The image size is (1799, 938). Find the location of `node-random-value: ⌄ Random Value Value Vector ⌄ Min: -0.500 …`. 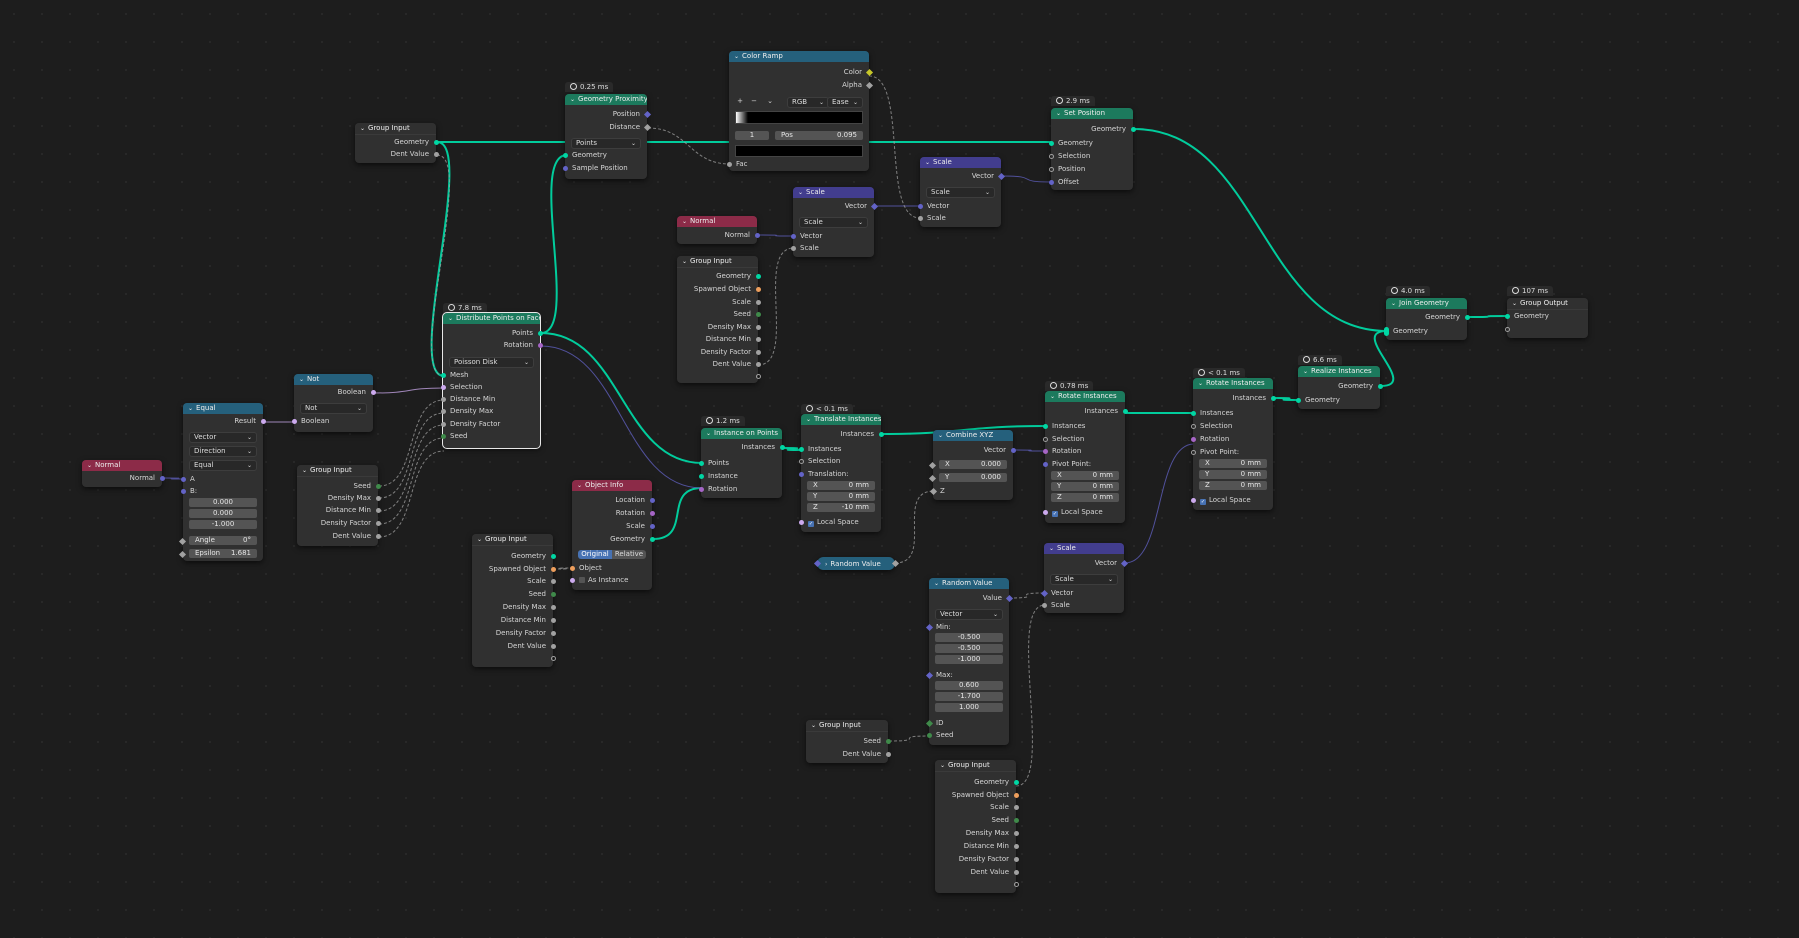

node-random-value: ⌄ Random Value Value Vector ⌄ Min: -0.500 … is located at coordinates (969, 661).